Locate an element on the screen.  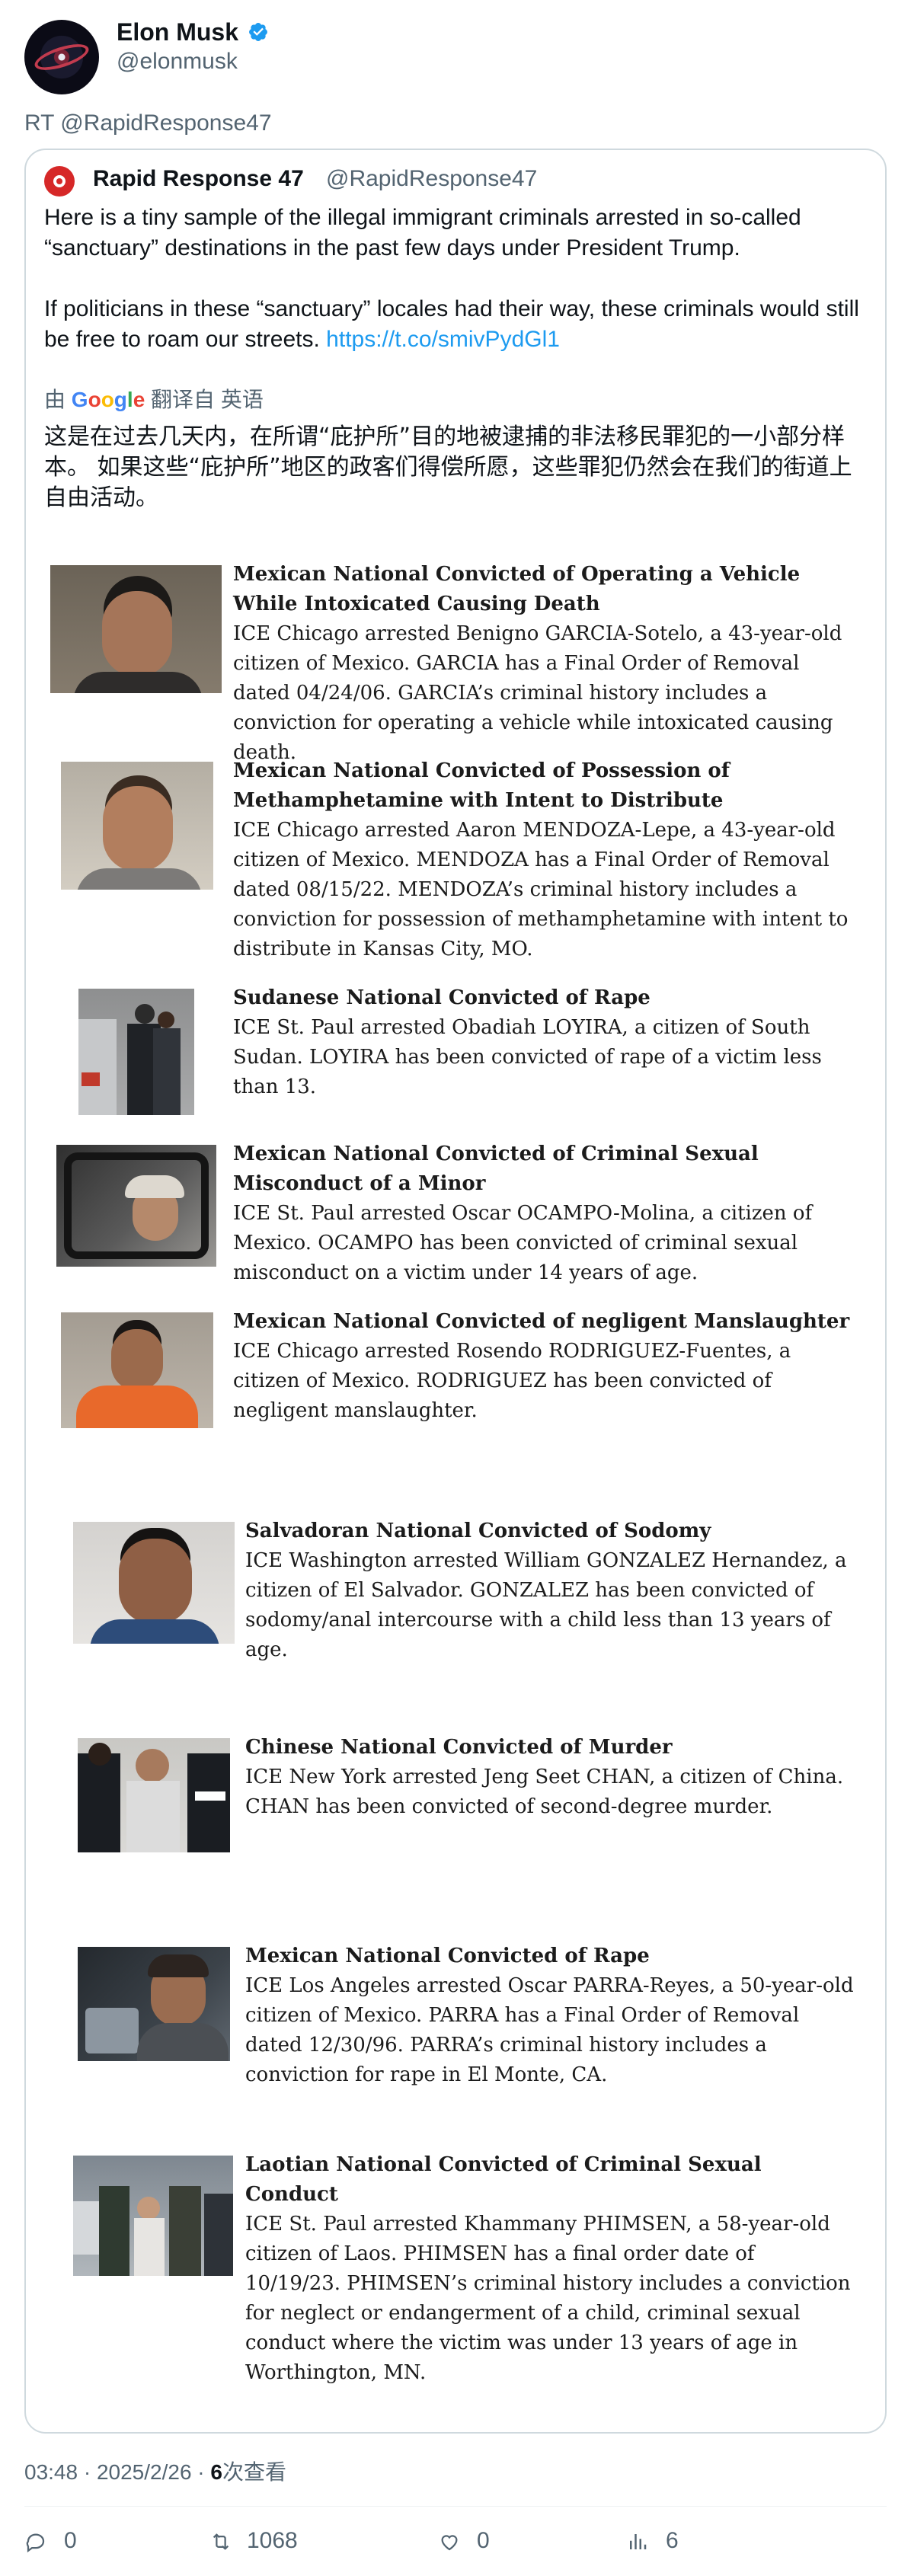
entry-title: Chinese National Convicted of Murder is located at coordinates (459, 1747).